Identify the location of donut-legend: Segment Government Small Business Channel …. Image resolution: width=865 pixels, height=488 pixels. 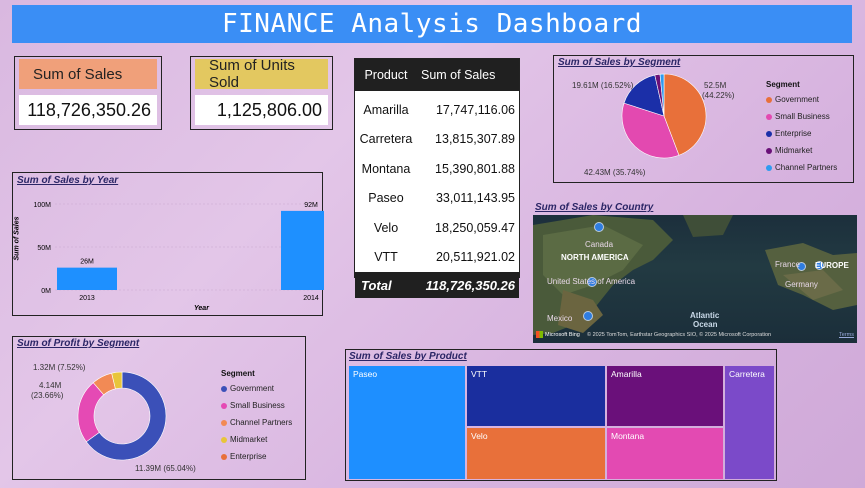
(256, 417).